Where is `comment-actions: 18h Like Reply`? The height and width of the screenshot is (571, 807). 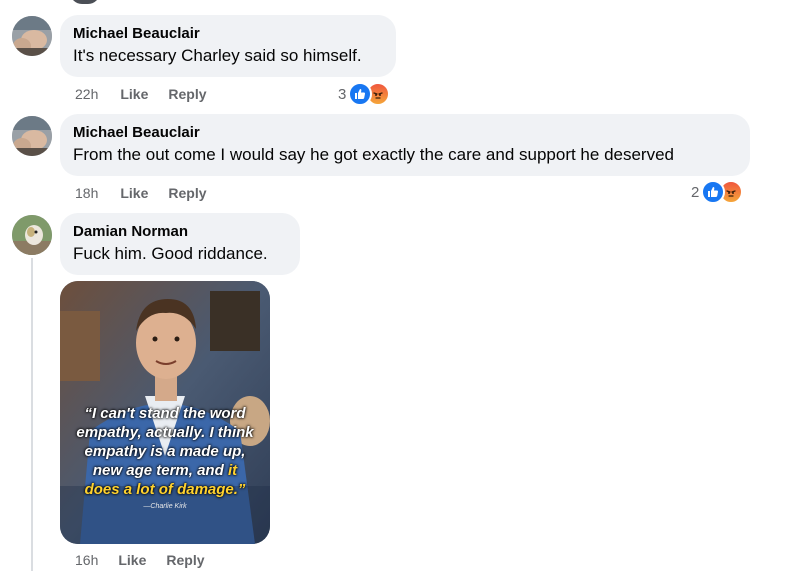
comment-actions: 18h Like Reply is located at coordinates (141, 193).